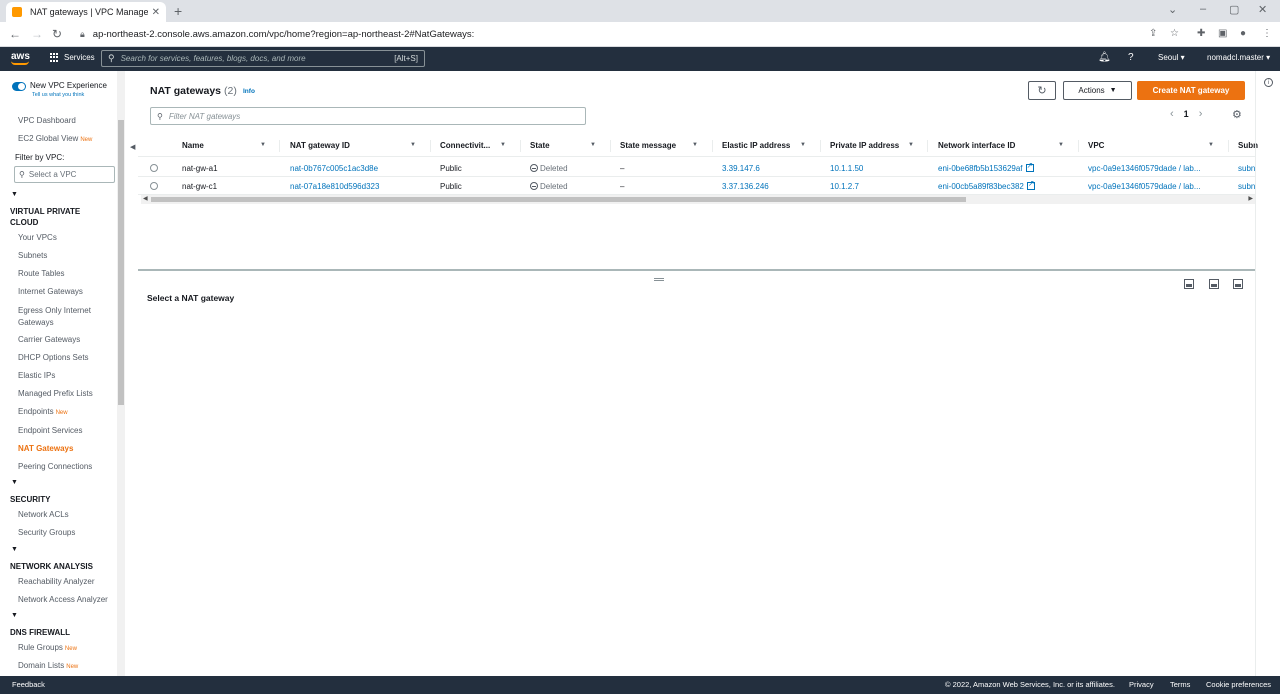 Image resolution: width=1280 pixels, height=694 pixels. I want to click on sidebar-item-endpoint-services: Endpoint Services, so click(50, 430).